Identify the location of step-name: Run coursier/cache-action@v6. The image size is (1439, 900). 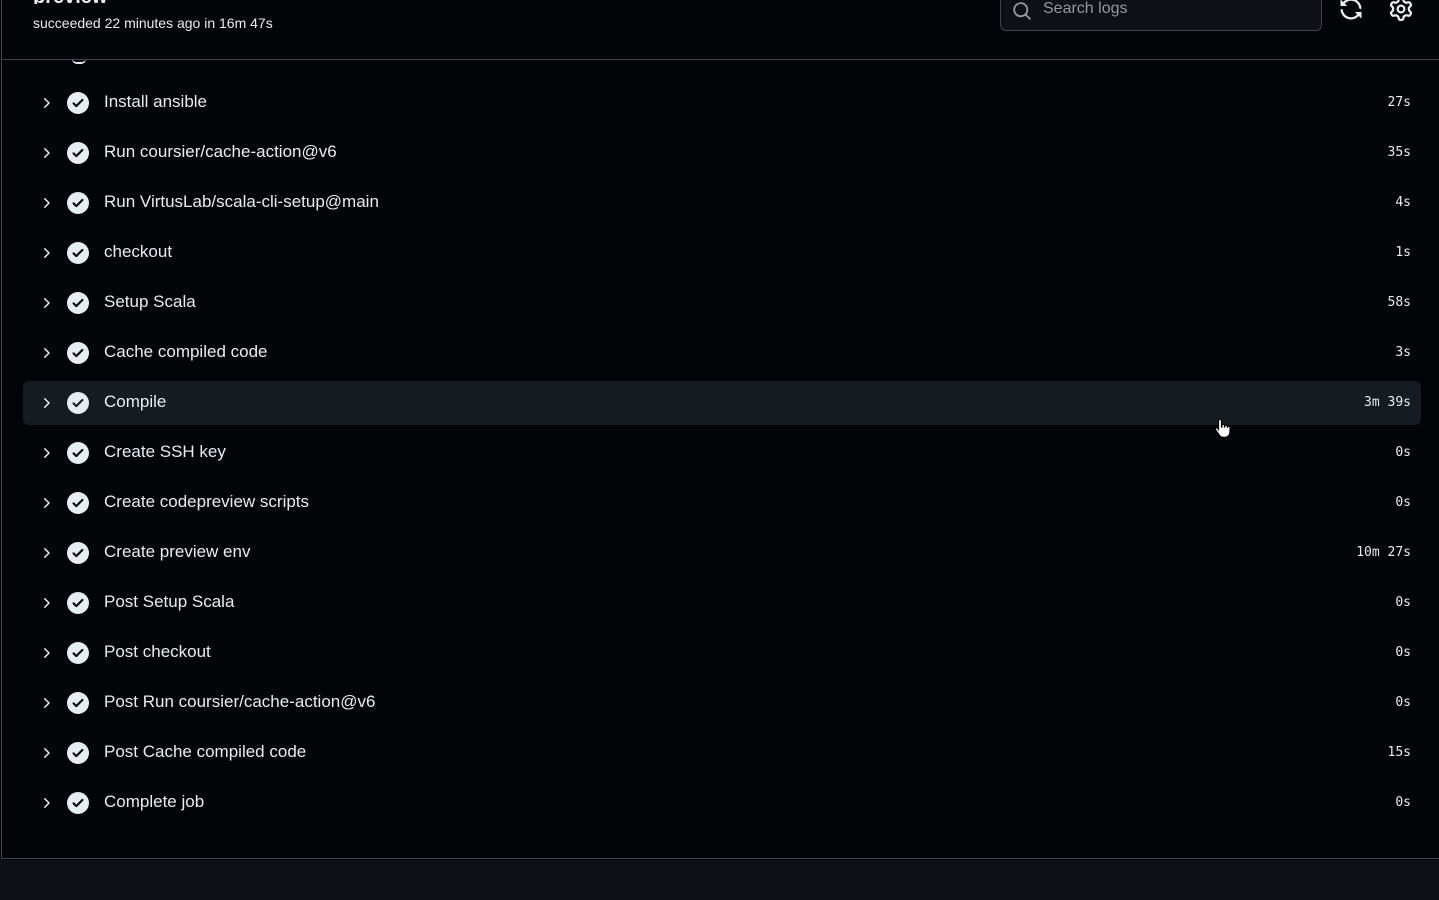
(220, 151).